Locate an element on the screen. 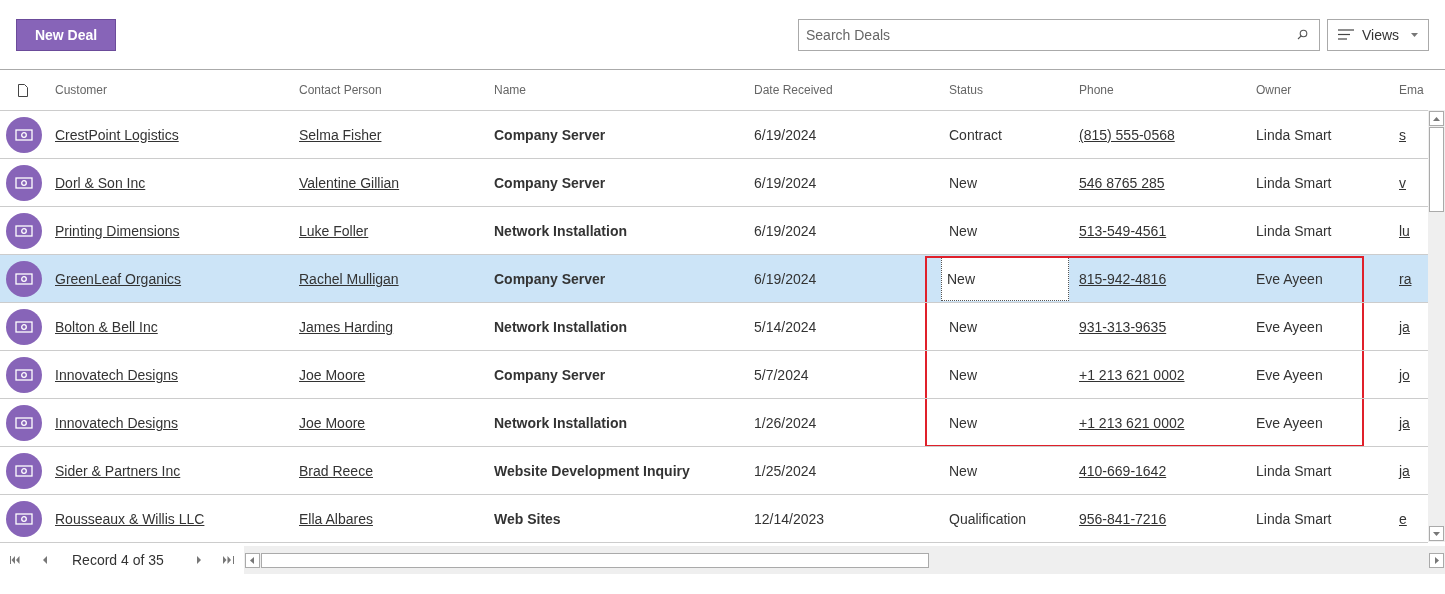  scroll-left-button is located at coordinates (252, 560).